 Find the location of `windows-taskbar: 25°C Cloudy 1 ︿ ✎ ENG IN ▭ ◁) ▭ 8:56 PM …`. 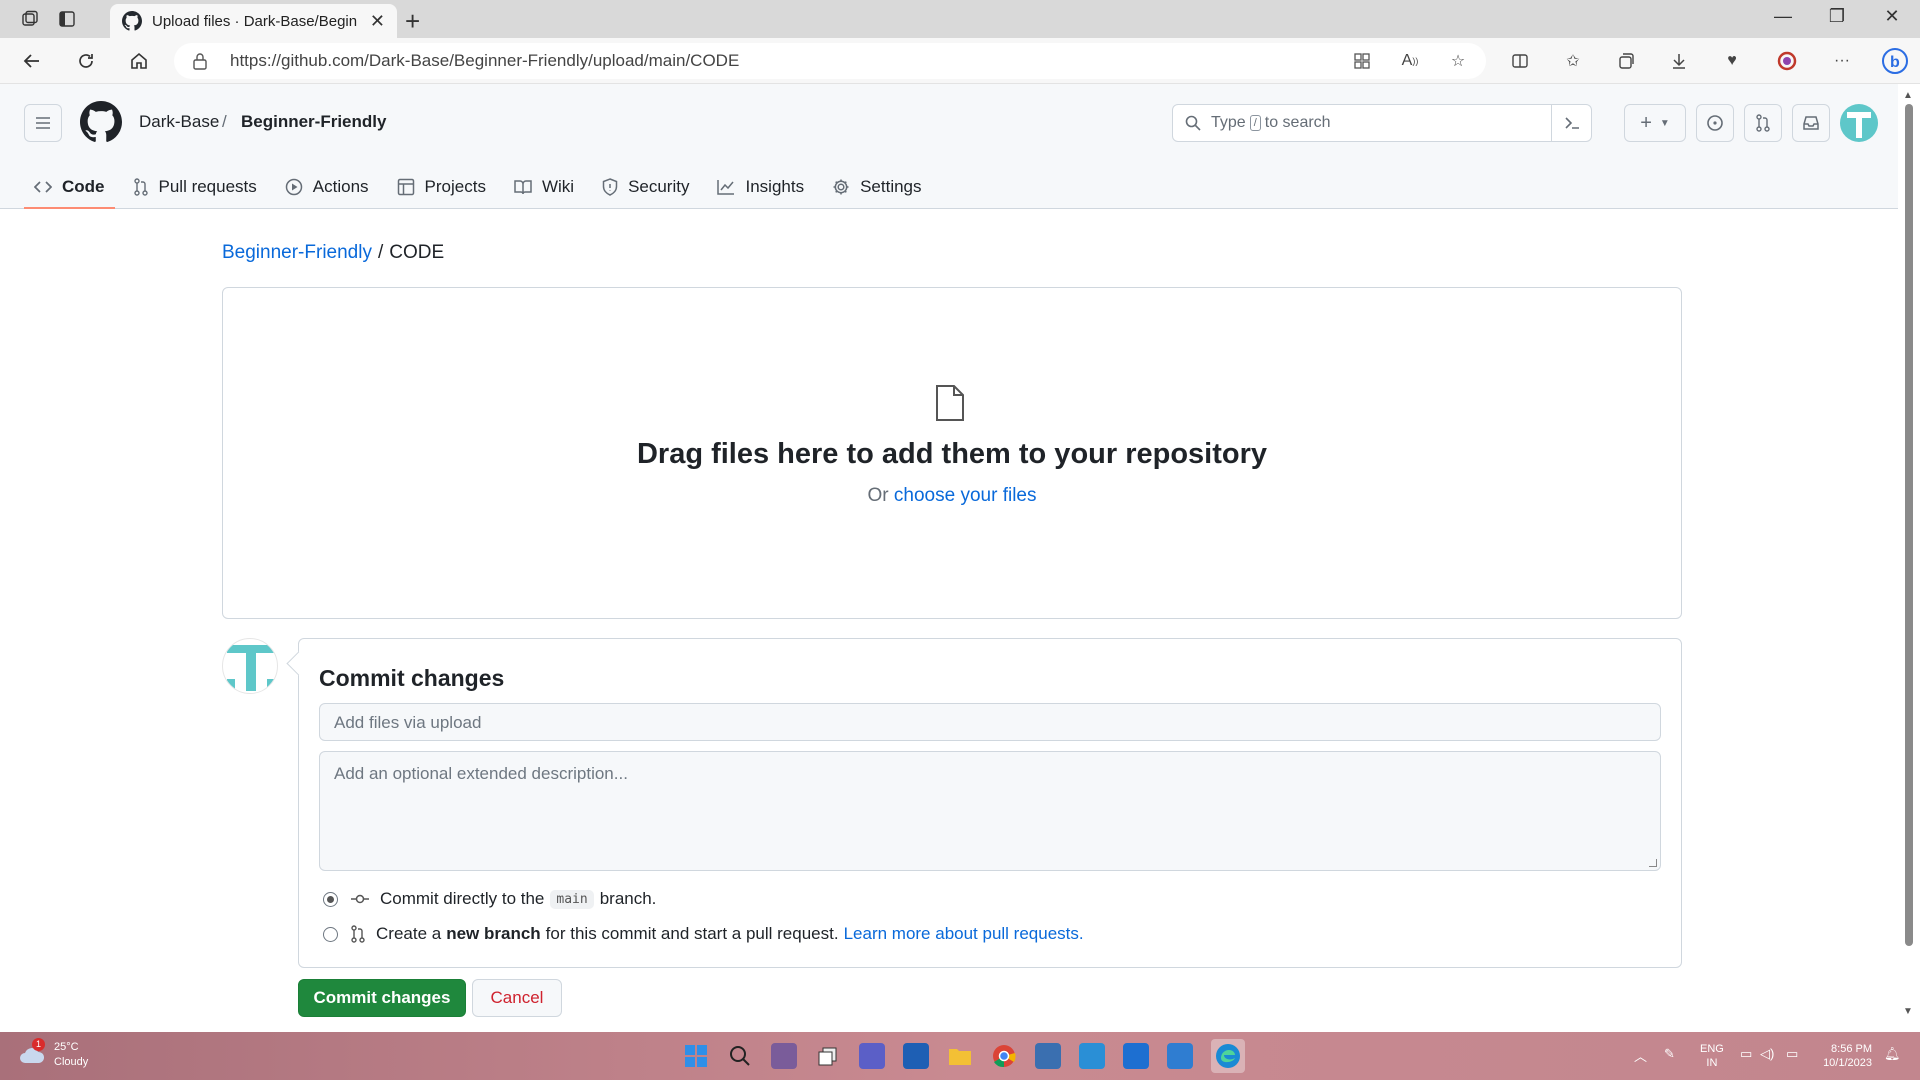

windows-taskbar: 25°C Cloudy 1 ︿ ✎ ENG IN ▭ ◁) ▭ 8:56 PM … is located at coordinates (960, 1056).